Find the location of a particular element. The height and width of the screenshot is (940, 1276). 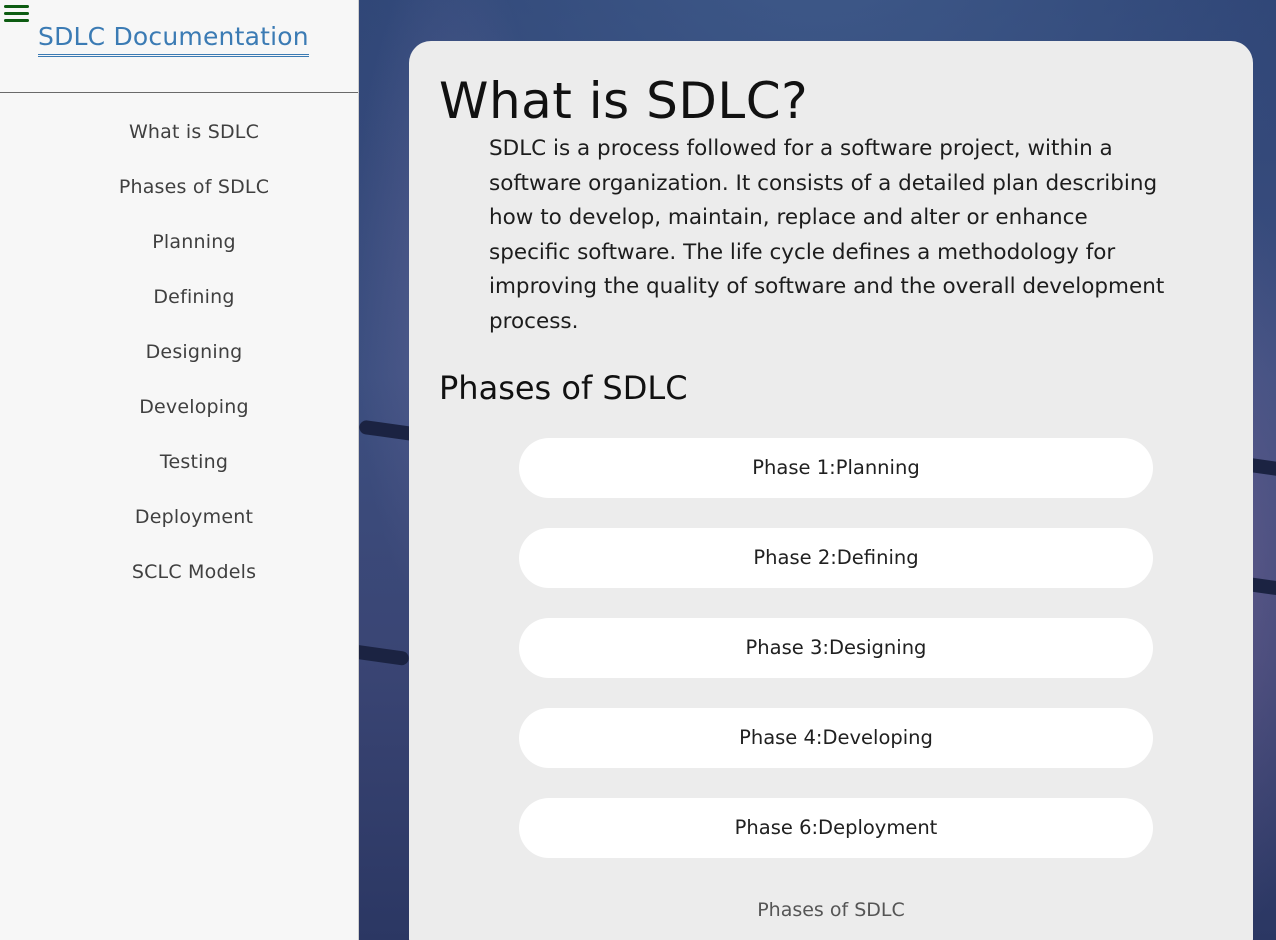

sidebar-link: Designing is located at coordinates (194, 352).